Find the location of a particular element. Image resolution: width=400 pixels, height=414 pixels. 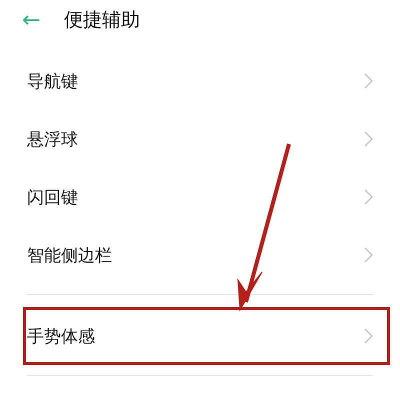

settings-row: 闪回键 is located at coordinates (200, 197).